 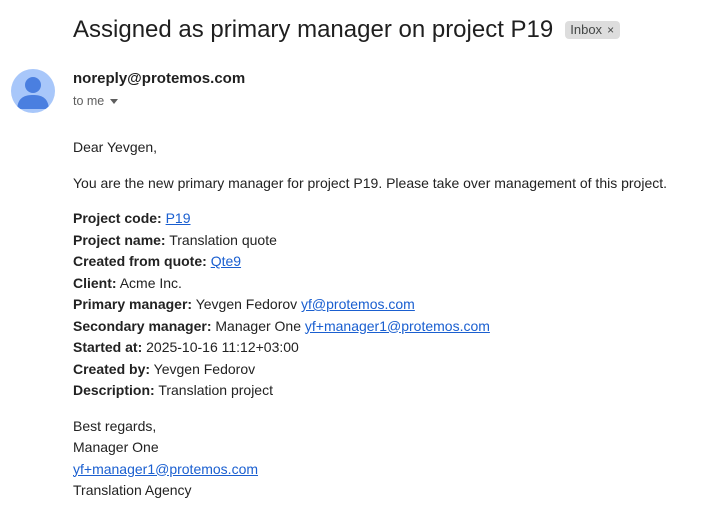 I want to click on detail-label: Created from quote:, so click(x=140, y=261).